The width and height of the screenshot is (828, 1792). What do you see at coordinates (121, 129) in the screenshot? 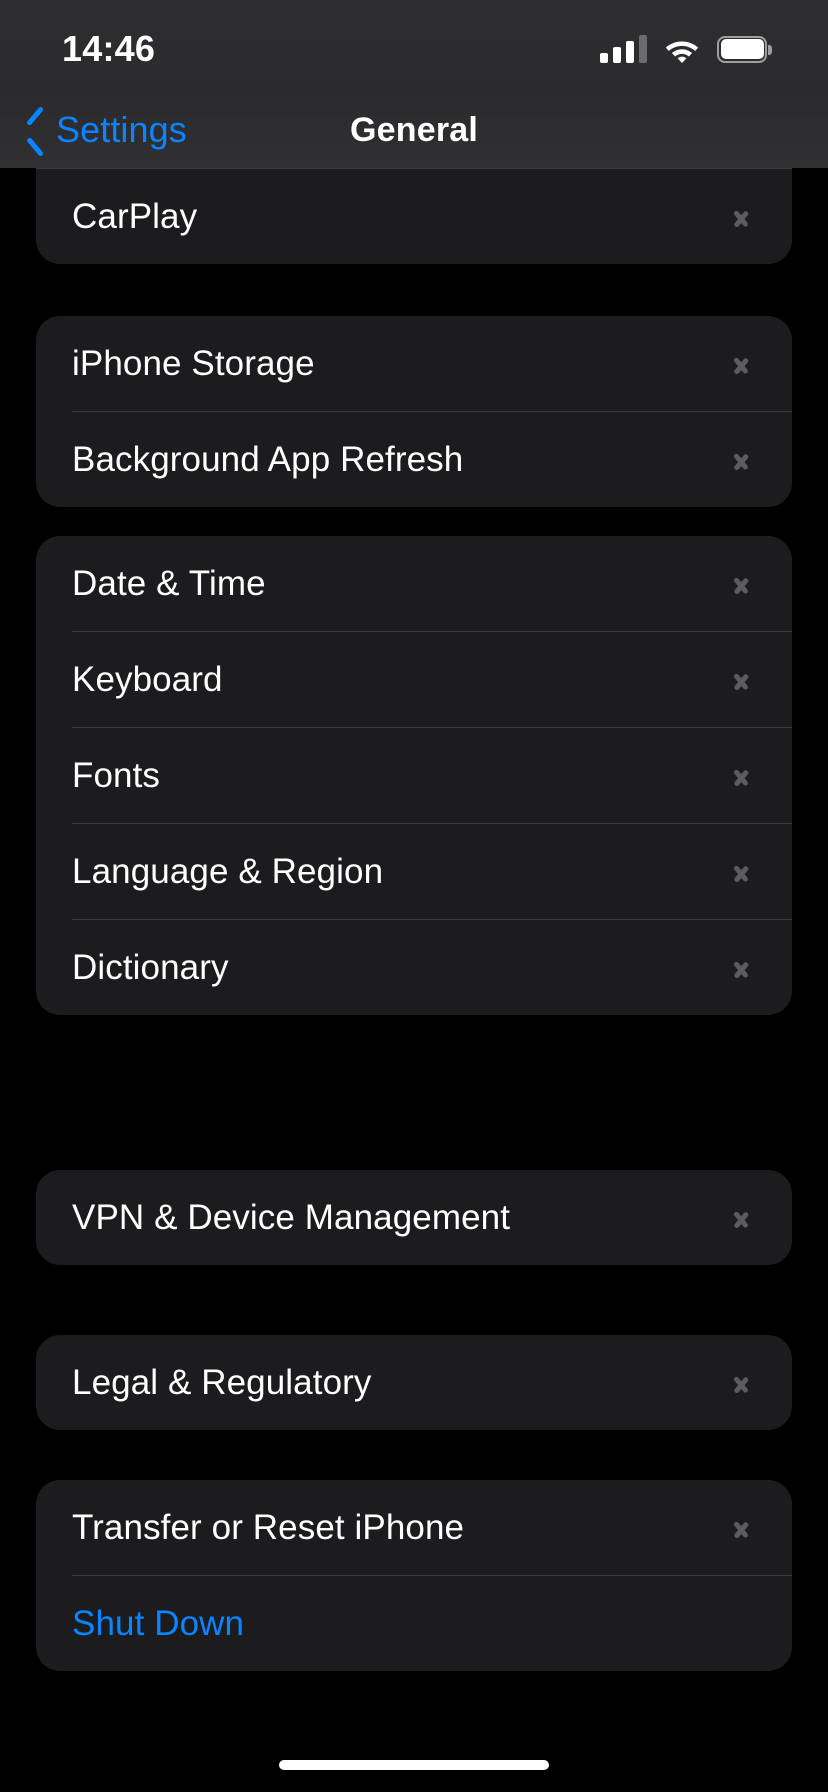
I see `back-button-label: Settings` at bounding box center [121, 129].